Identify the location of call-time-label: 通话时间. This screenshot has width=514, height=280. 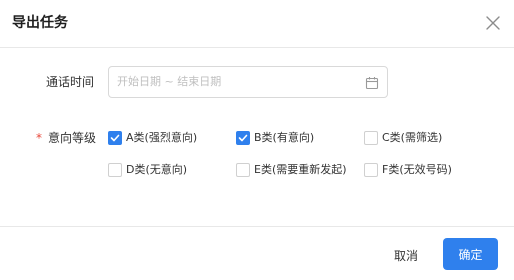
(70, 82).